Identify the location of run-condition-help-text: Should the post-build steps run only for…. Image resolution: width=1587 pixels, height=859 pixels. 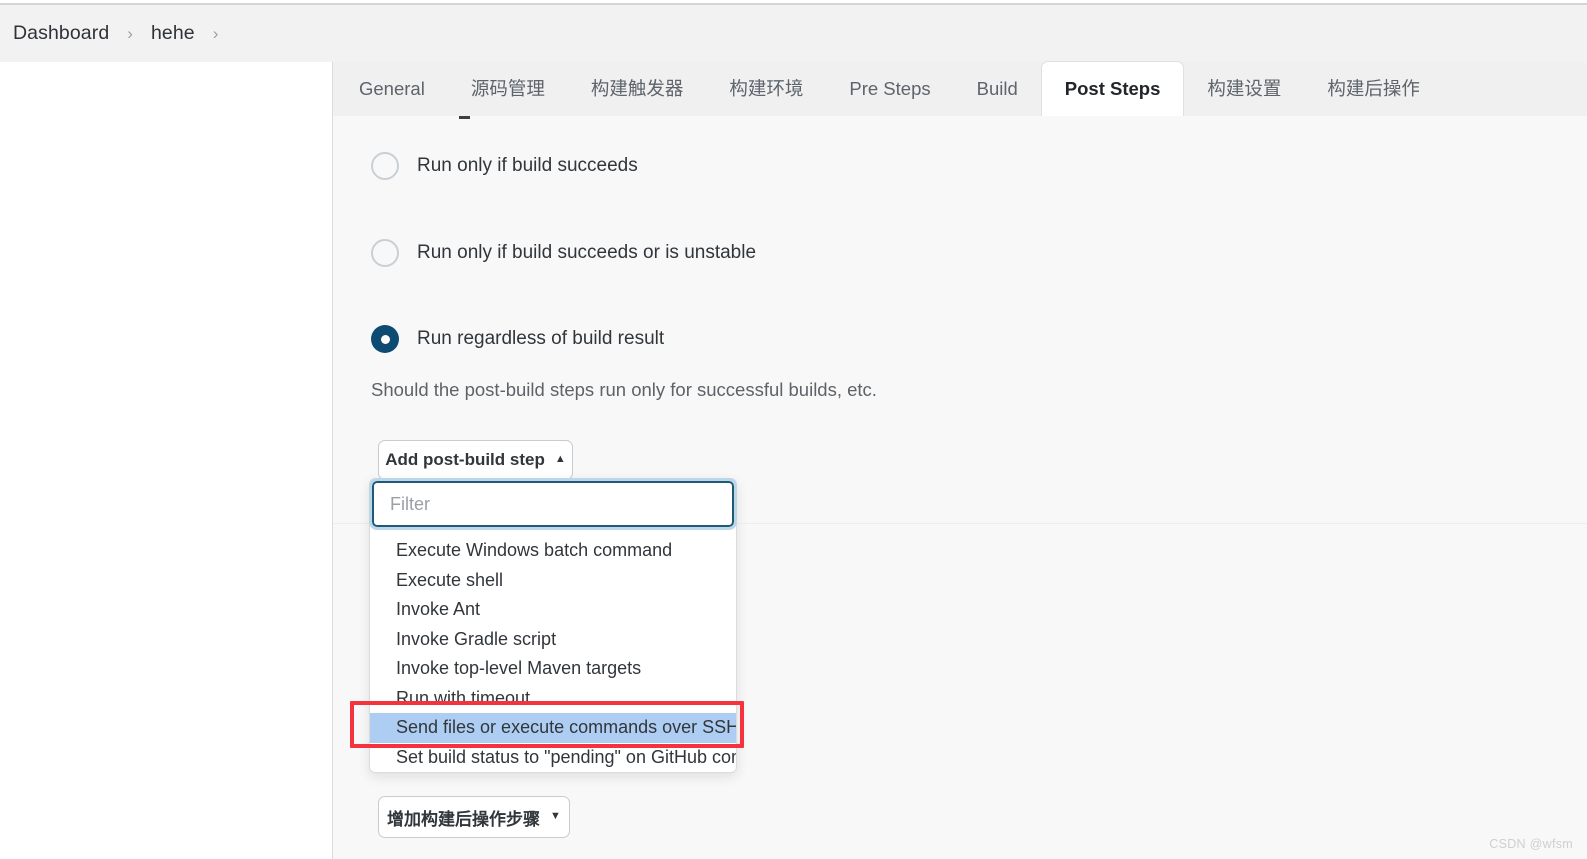
(624, 389).